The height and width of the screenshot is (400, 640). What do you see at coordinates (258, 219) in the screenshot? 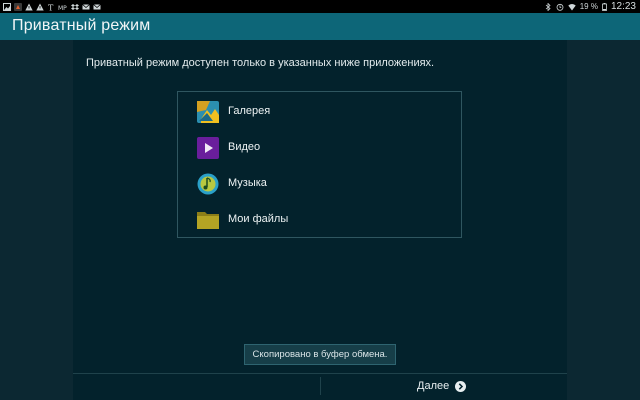
I see `app-label-my-files: Мои файлы` at bounding box center [258, 219].